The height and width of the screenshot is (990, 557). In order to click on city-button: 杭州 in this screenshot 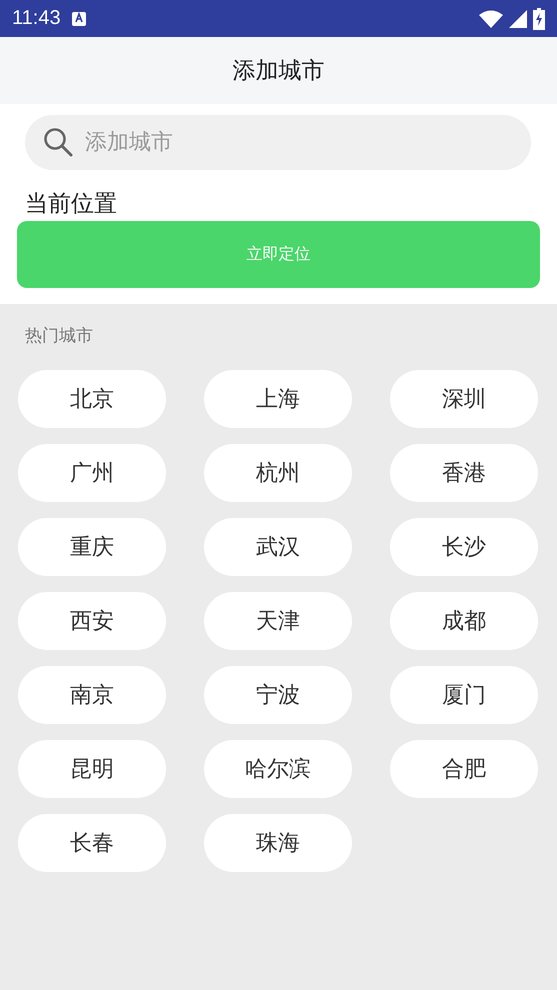, I will do `click(278, 473)`.